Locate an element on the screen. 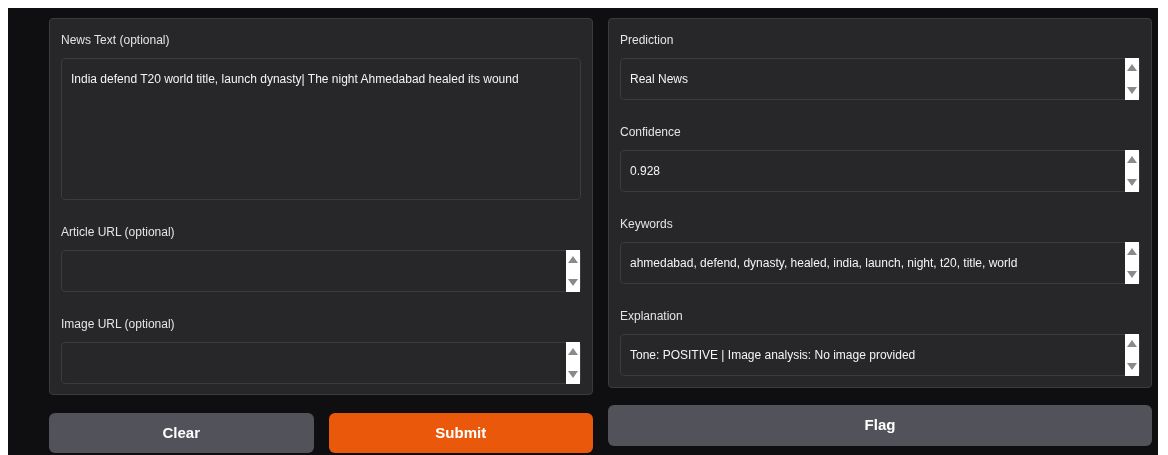  text-field: 0.928 is located at coordinates (880, 171).